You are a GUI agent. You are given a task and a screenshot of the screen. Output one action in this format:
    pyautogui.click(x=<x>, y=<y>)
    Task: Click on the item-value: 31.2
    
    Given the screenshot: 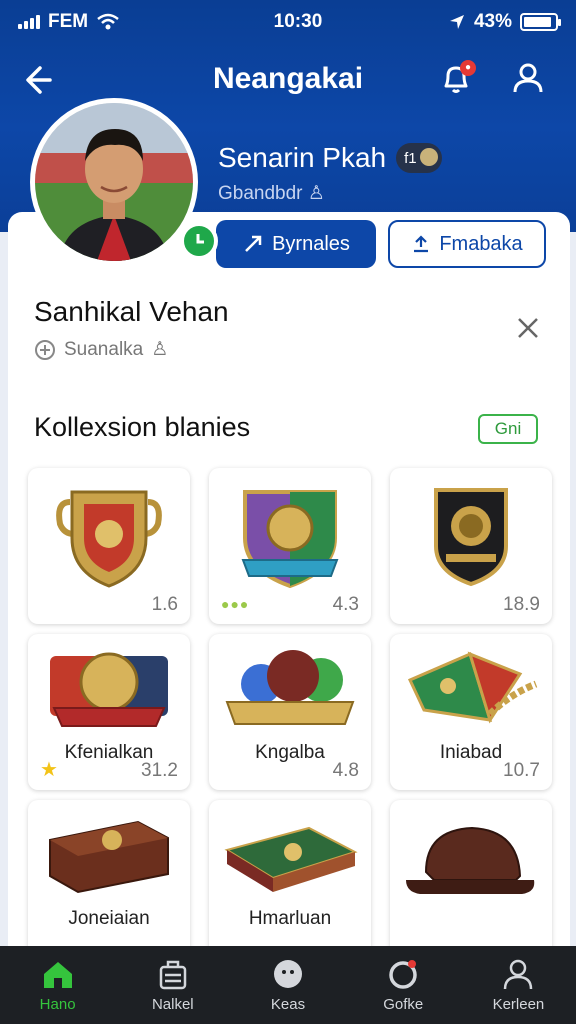 What is the action you would take?
    pyautogui.click(x=159, y=770)
    